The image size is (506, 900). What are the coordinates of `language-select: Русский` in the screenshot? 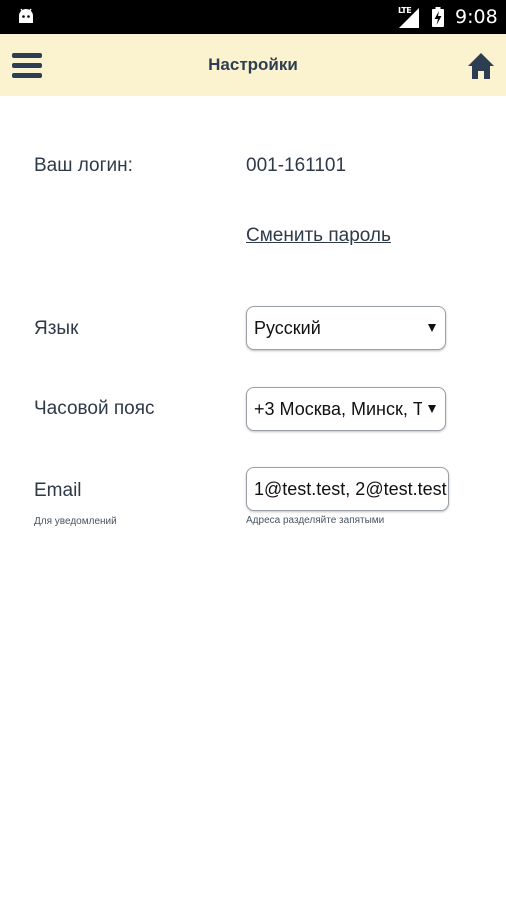 It's located at (346, 328).